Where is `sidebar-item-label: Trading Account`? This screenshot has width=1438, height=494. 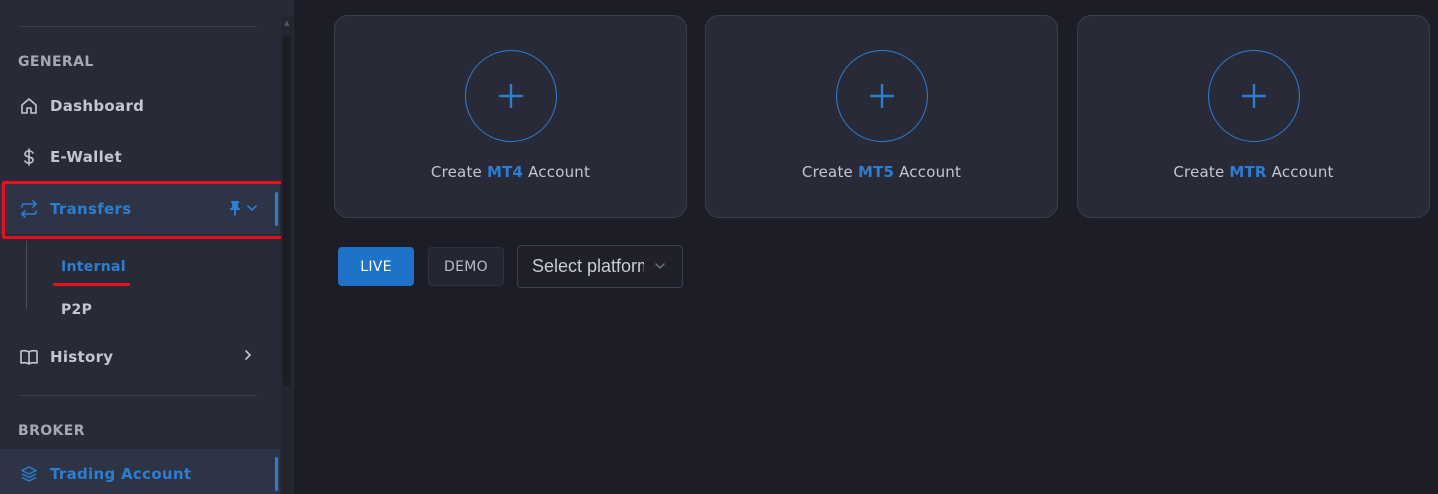 sidebar-item-label: Trading Account is located at coordinates (121, 474).